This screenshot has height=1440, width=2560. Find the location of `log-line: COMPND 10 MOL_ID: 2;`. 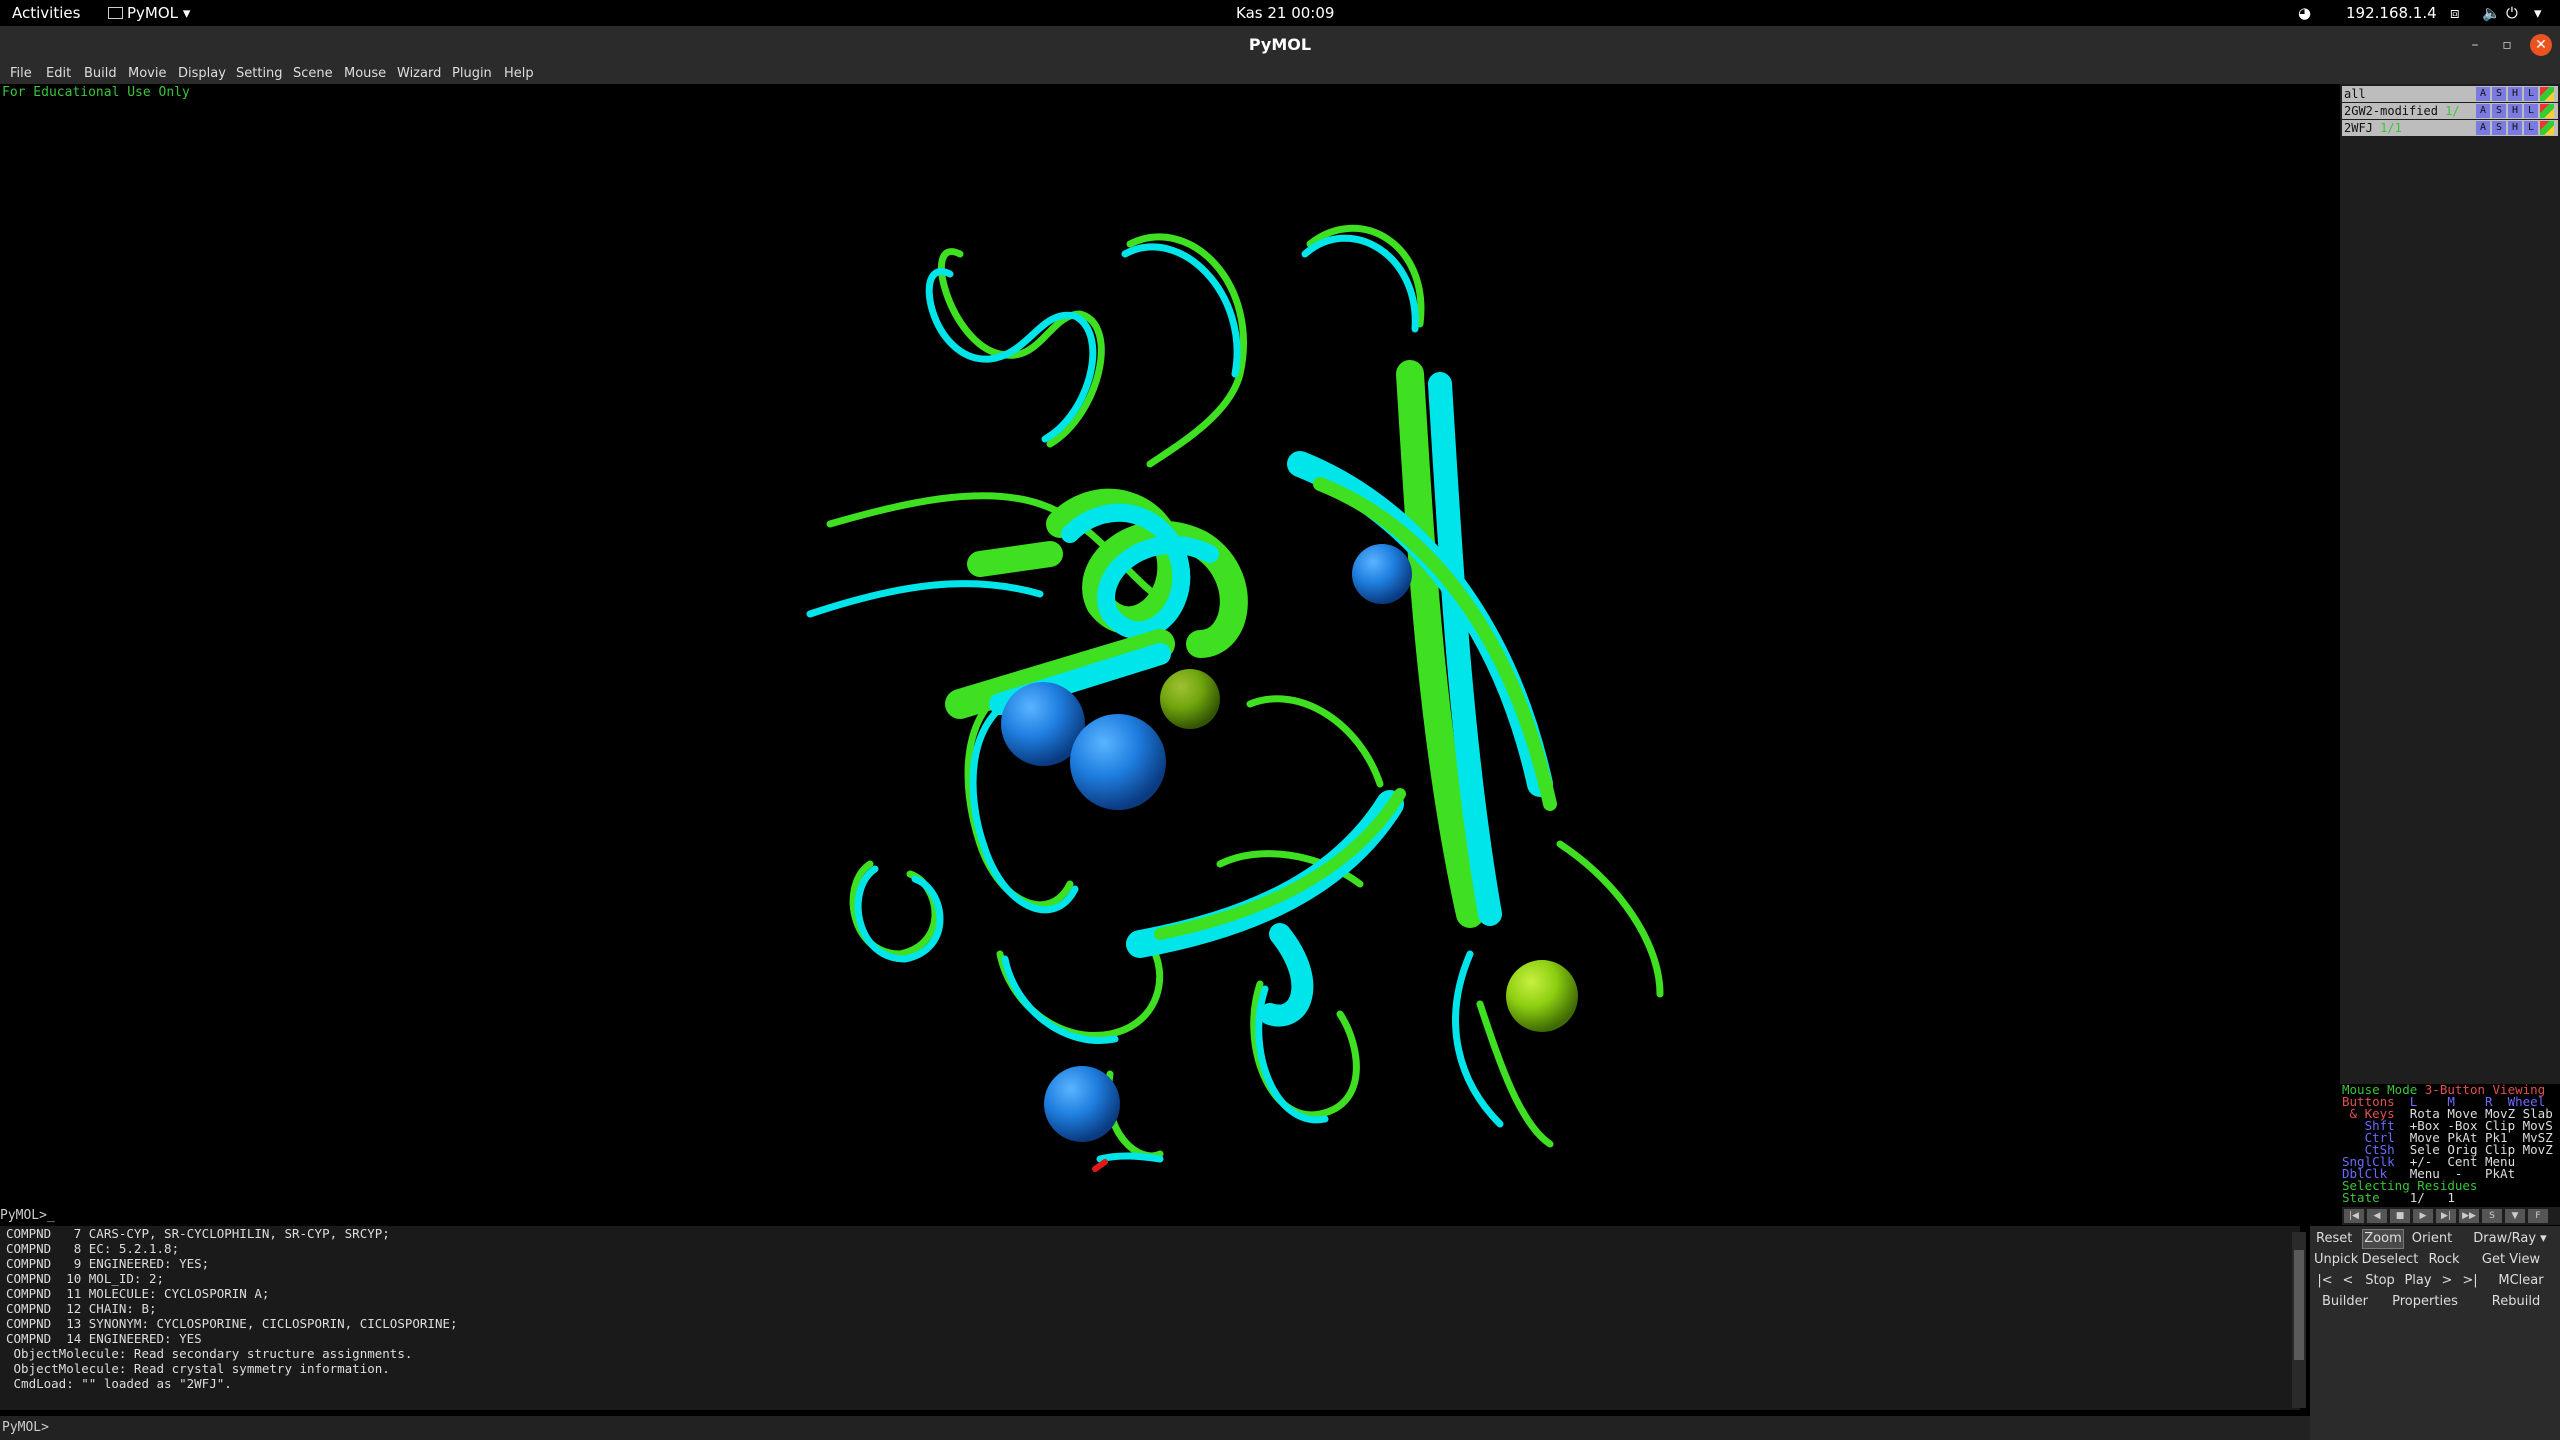

log-line: COMPND 10 MOL_ID: 2; is located at coordinates (85, 1278).